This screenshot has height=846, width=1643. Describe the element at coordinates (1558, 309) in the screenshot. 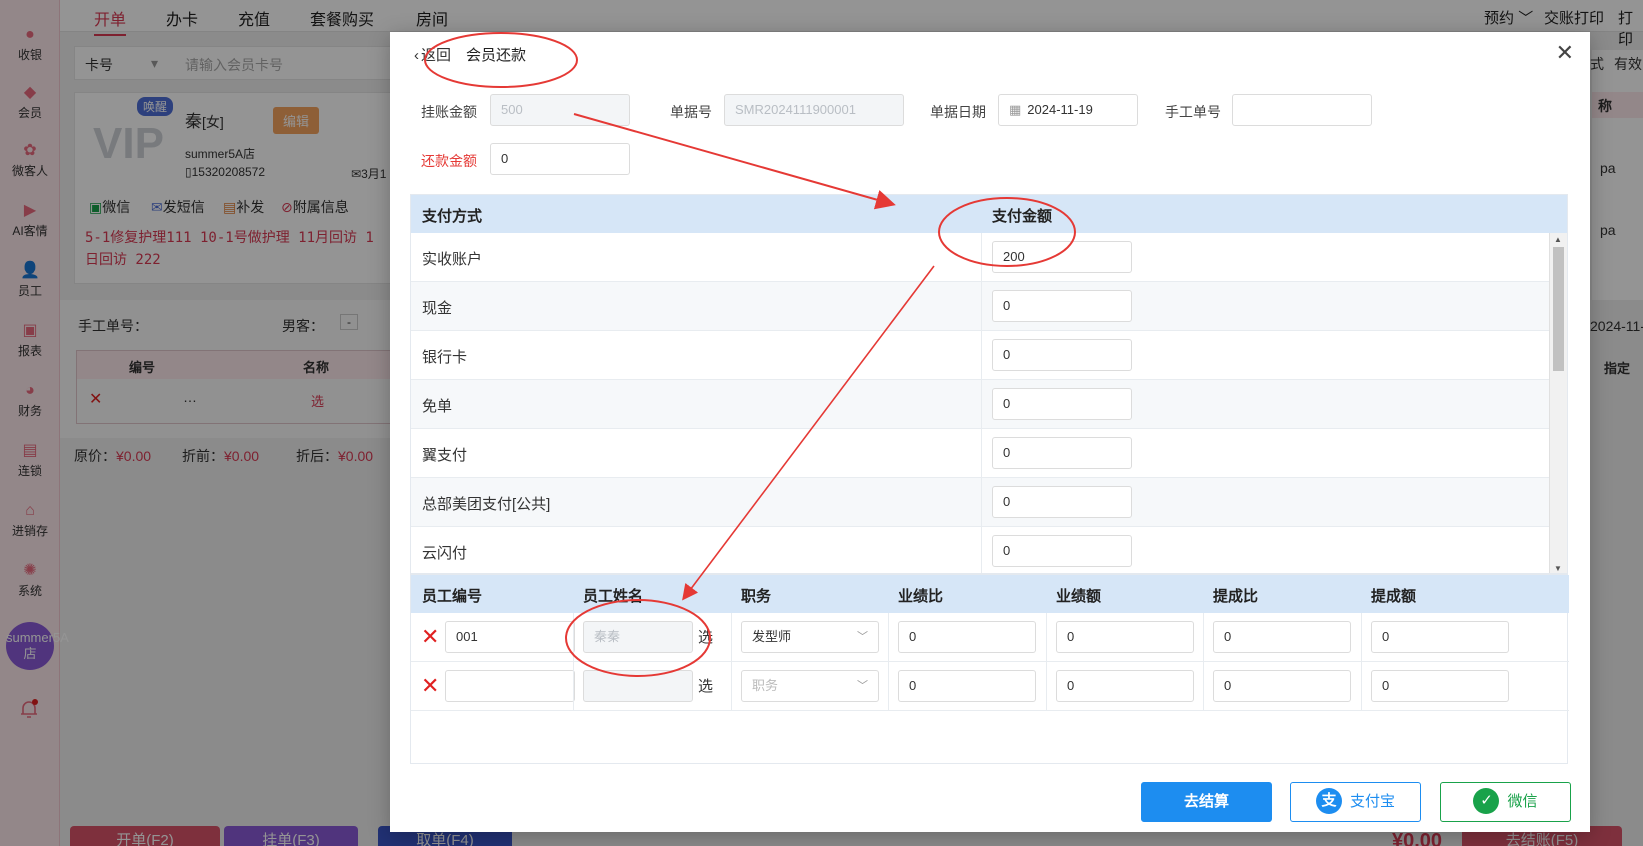

I see `scrollbar-thumb` at that location.